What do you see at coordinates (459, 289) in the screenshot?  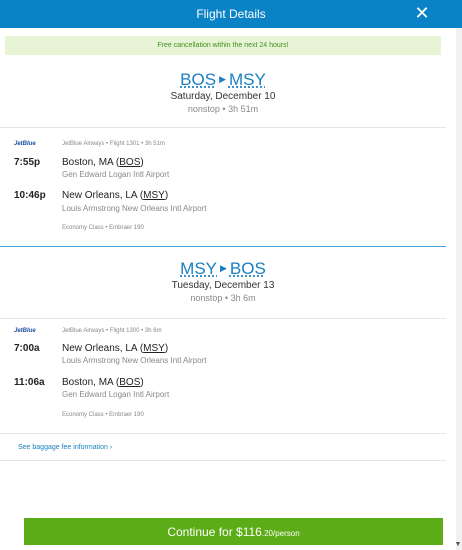 I see `scrollbar` at bounding box center [459, 289].